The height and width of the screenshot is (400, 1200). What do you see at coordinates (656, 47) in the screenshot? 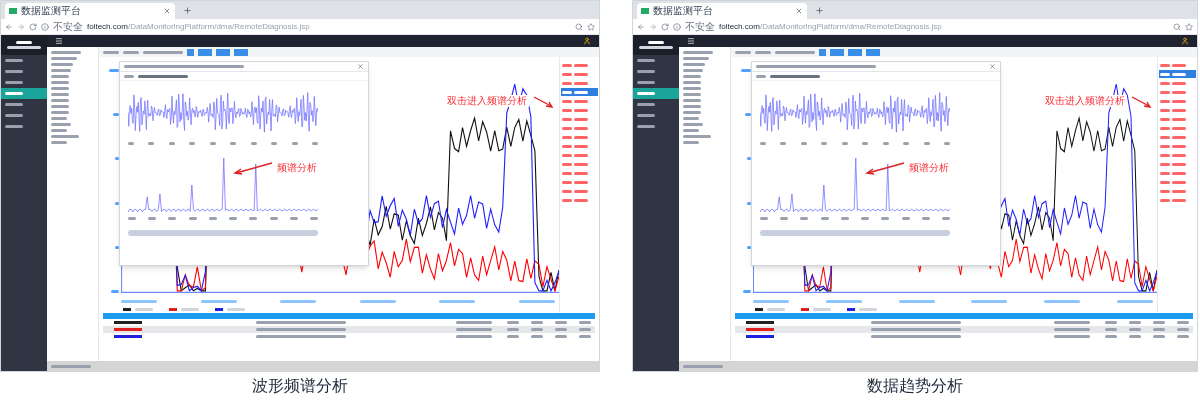
I see `app-subtitle` at bounding box center [656, 47].